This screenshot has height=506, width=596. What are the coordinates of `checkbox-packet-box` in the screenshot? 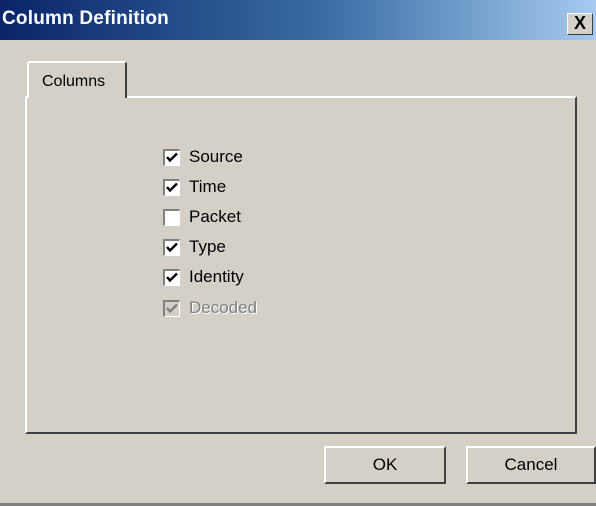 It's located at (171, 217).